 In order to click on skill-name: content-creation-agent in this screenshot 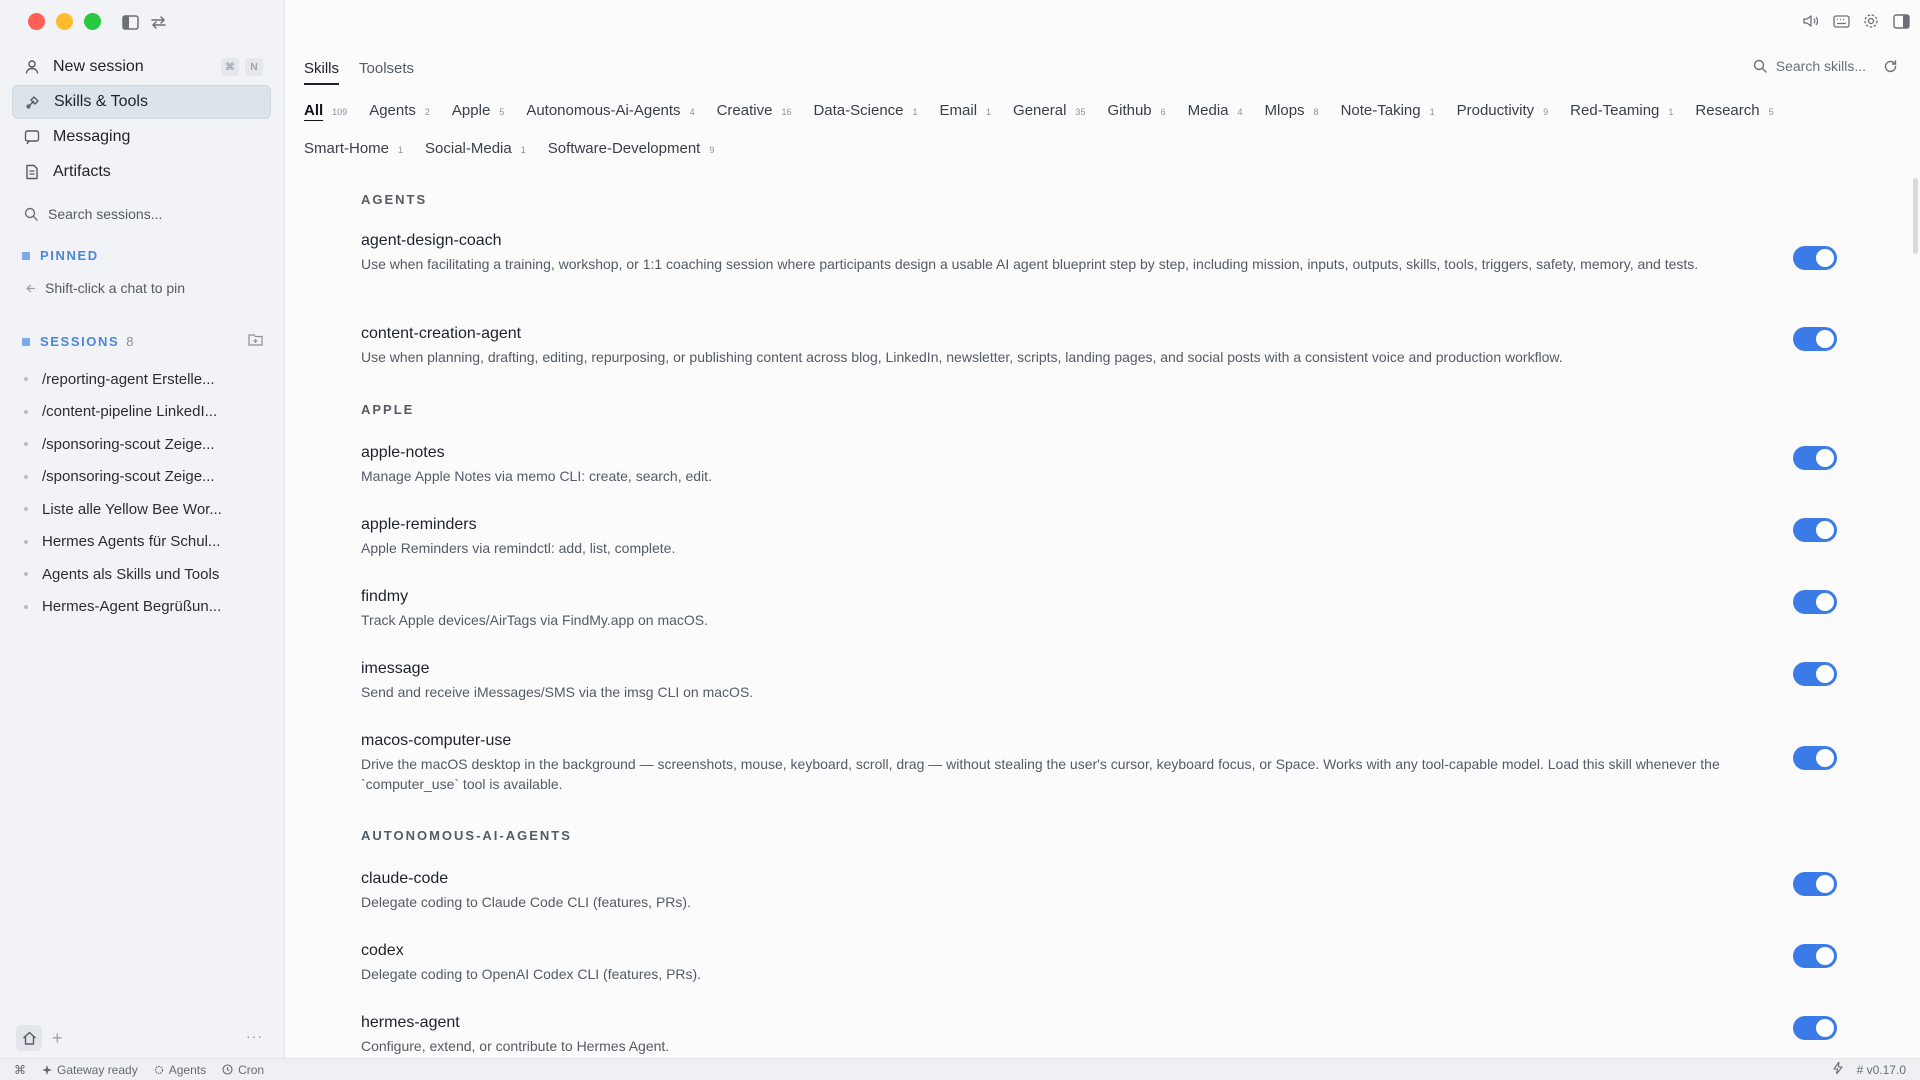, I will do `click(441, 333)`.